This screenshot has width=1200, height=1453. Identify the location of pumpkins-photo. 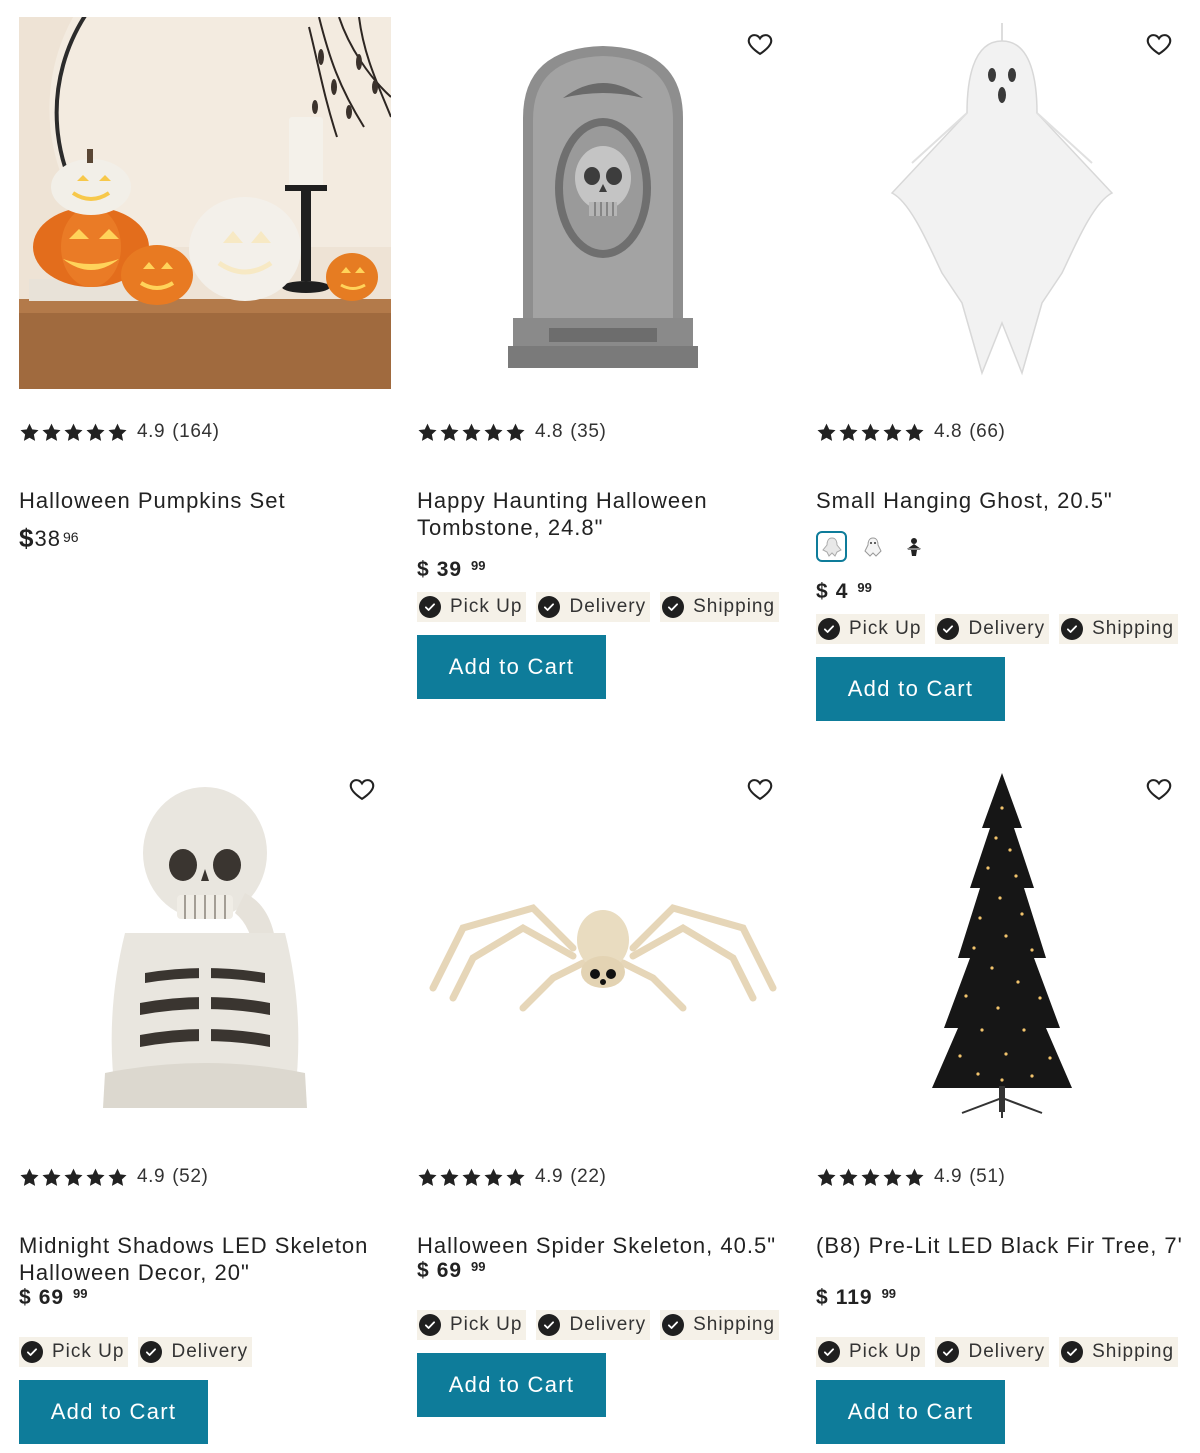
(205, 203).